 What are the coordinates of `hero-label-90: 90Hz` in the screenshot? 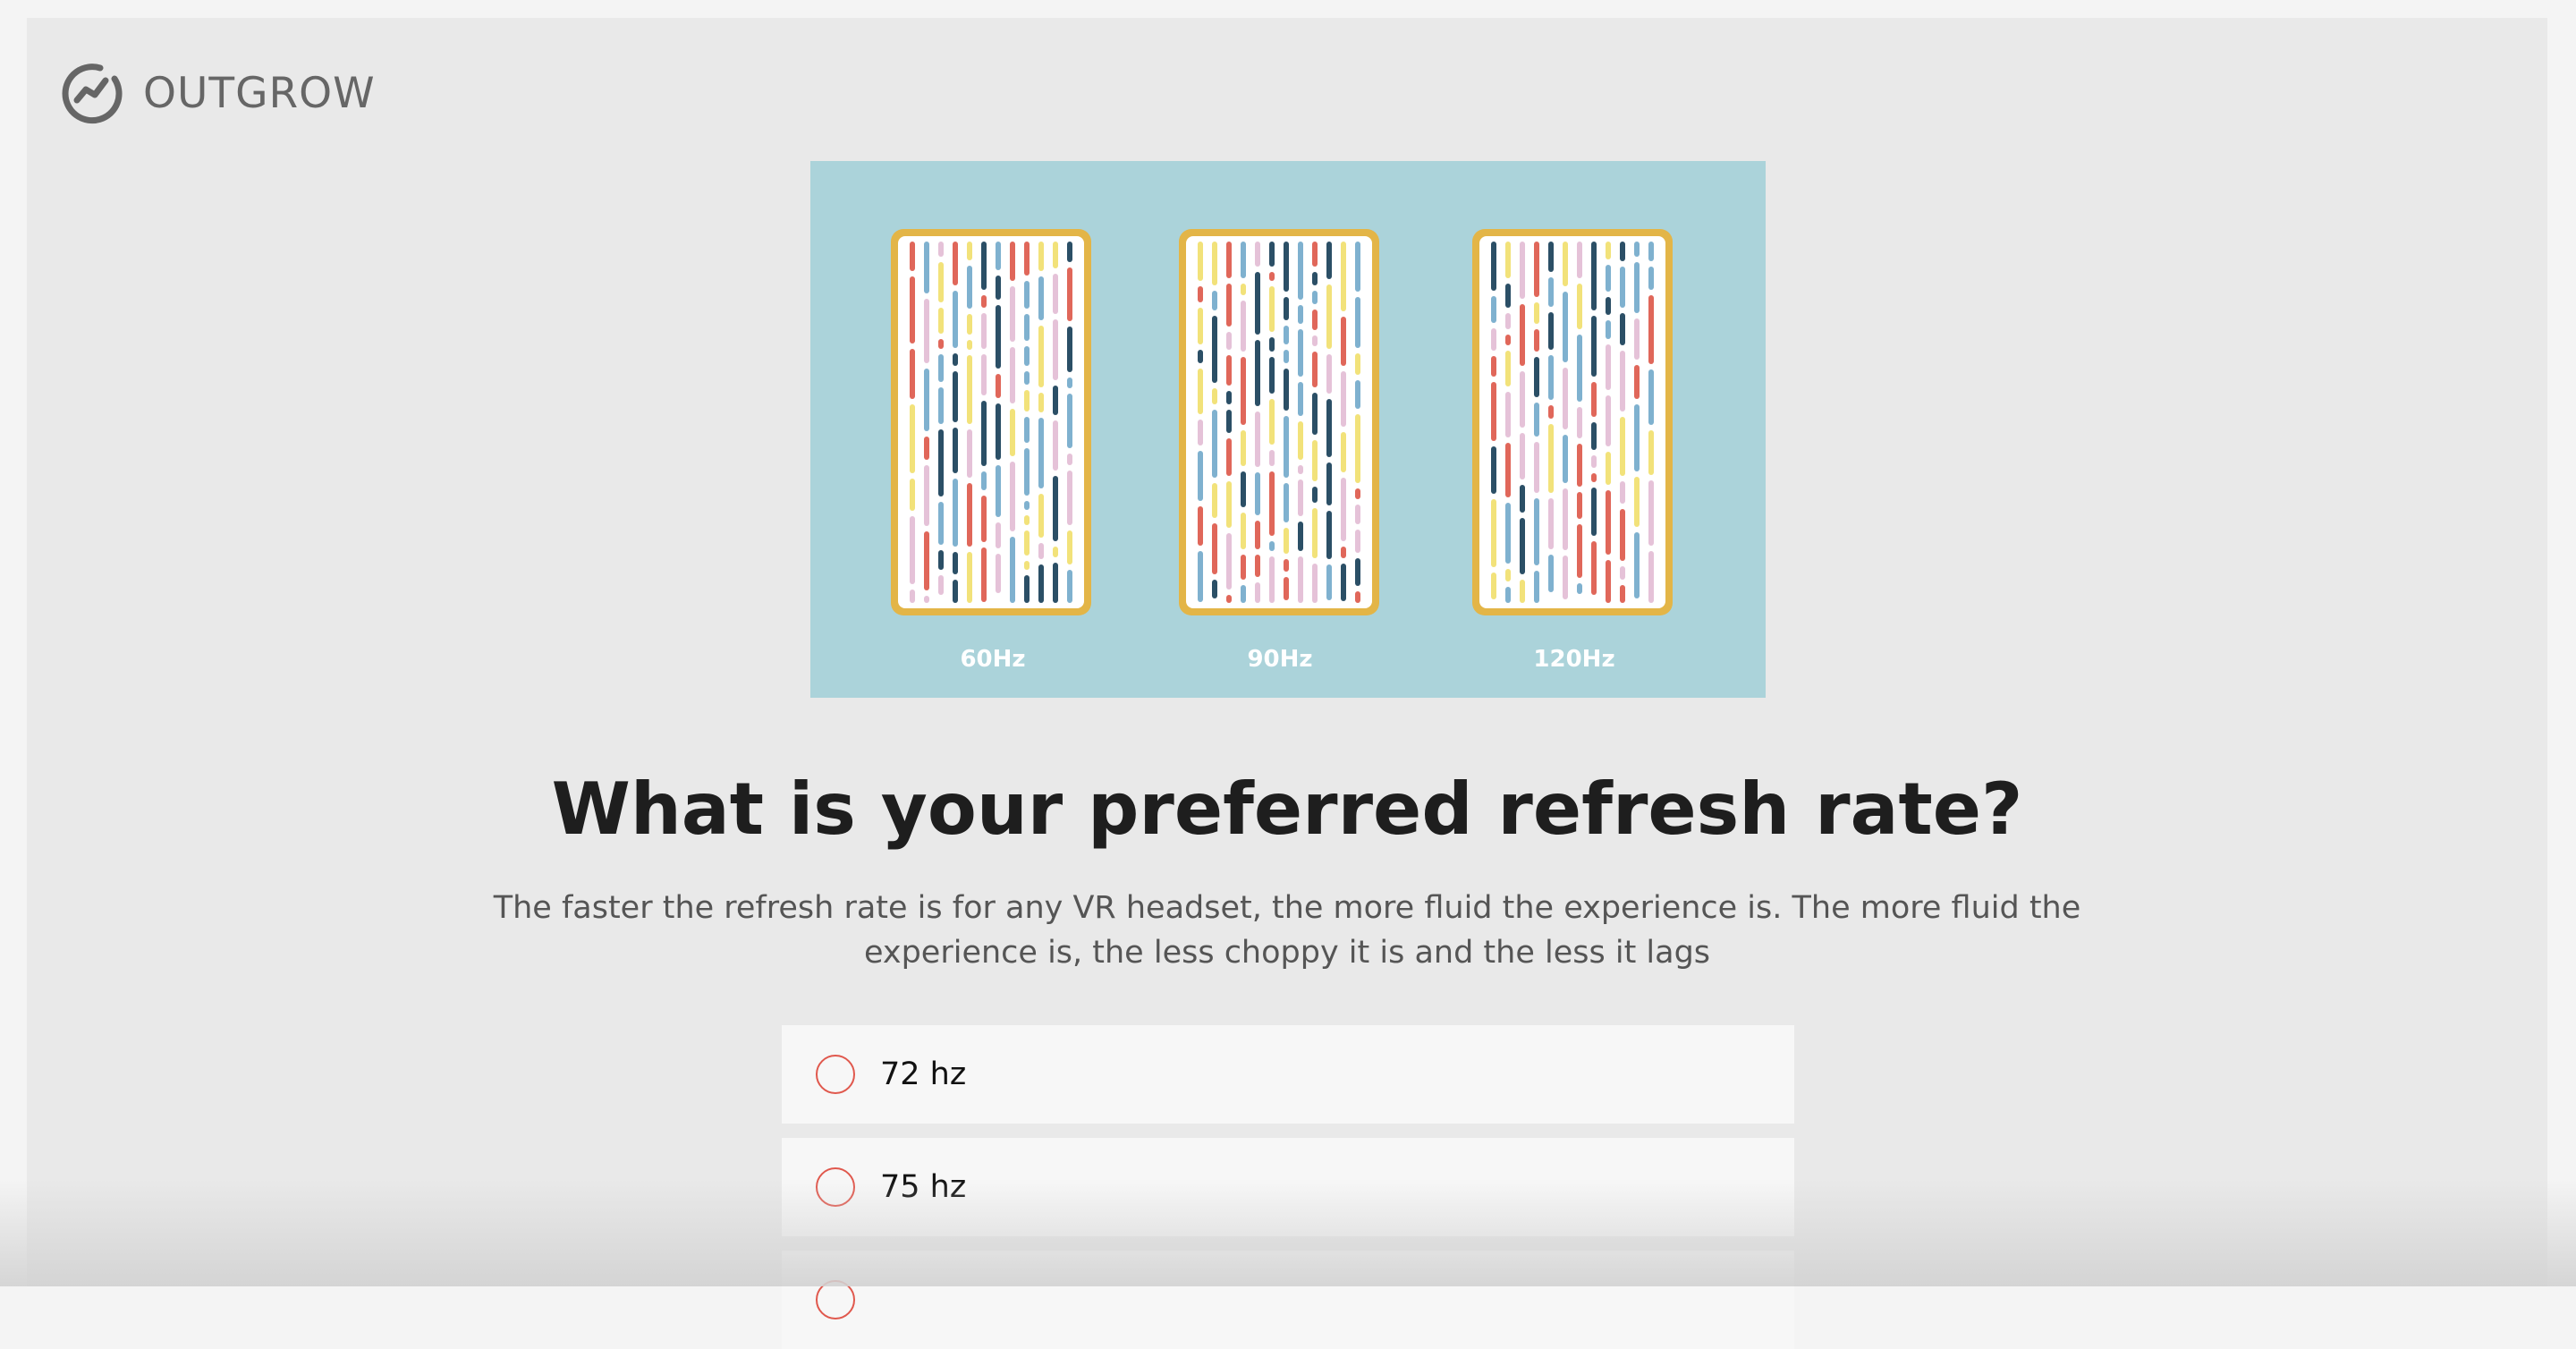 It's located at (1280, 659).